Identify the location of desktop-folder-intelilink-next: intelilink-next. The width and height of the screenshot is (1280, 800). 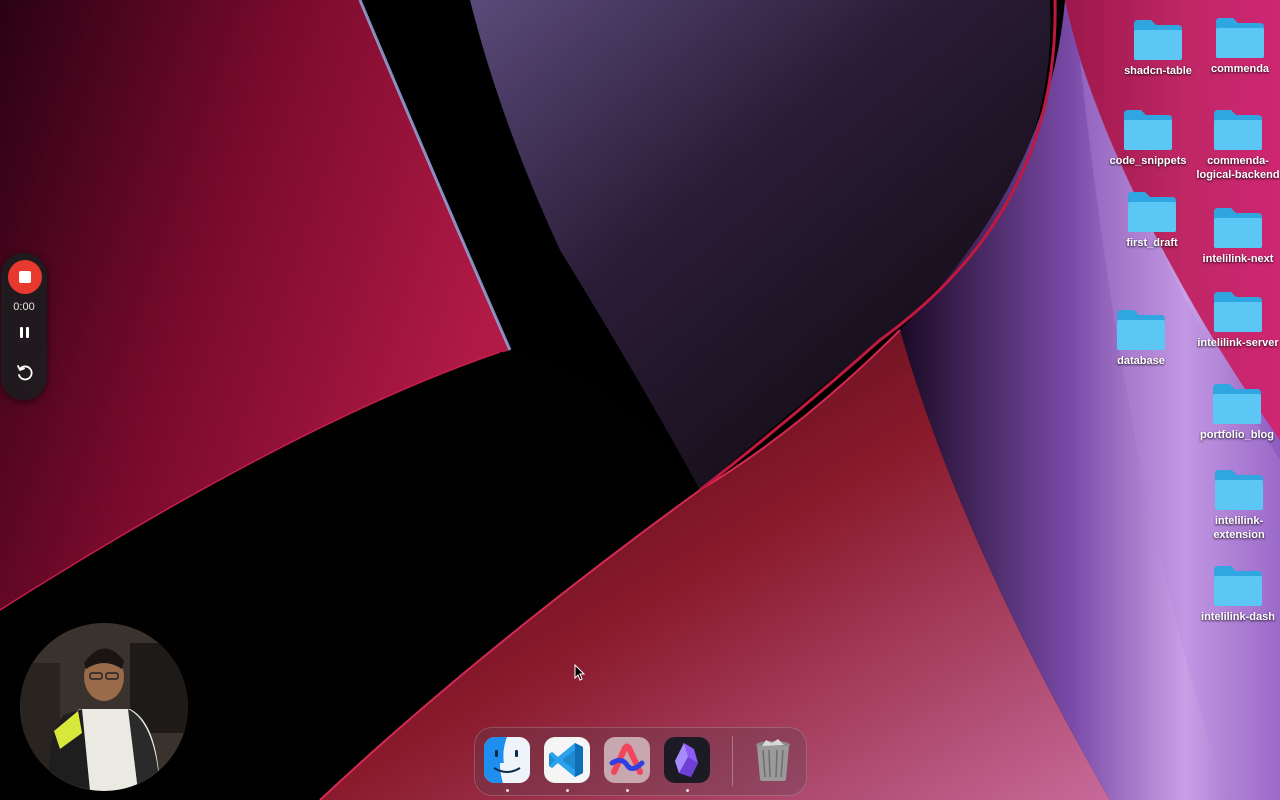
(1235, 236).